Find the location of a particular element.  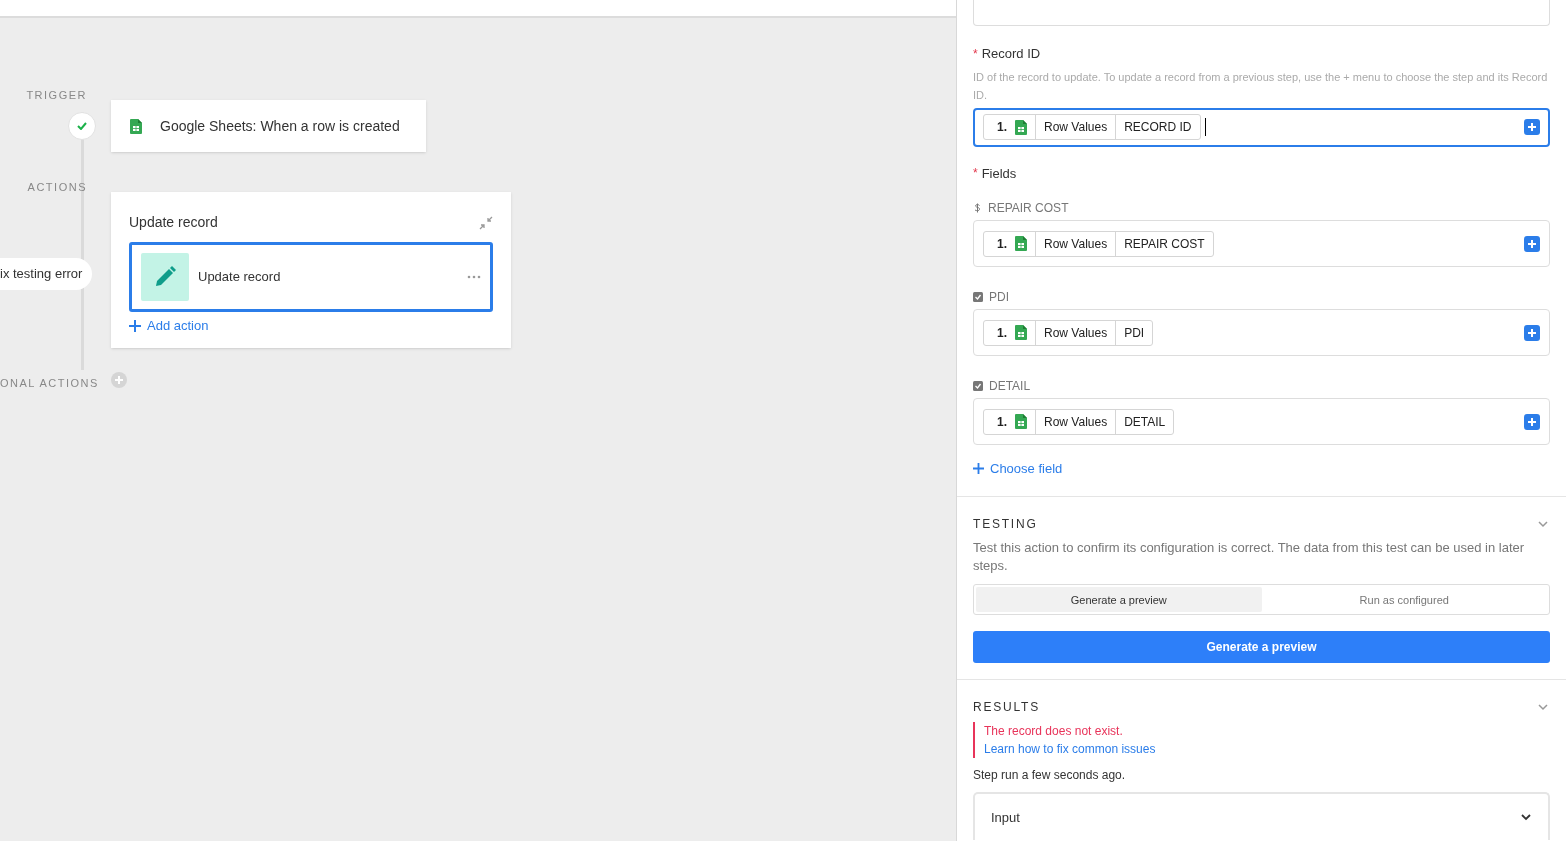

field-box is located at coordinates (1261, 13).